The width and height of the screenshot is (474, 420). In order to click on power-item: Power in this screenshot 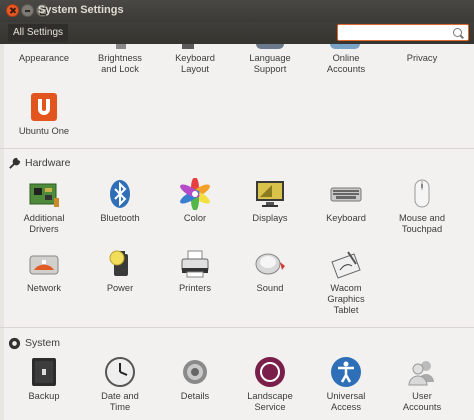, I will do `click(120, 271)`.